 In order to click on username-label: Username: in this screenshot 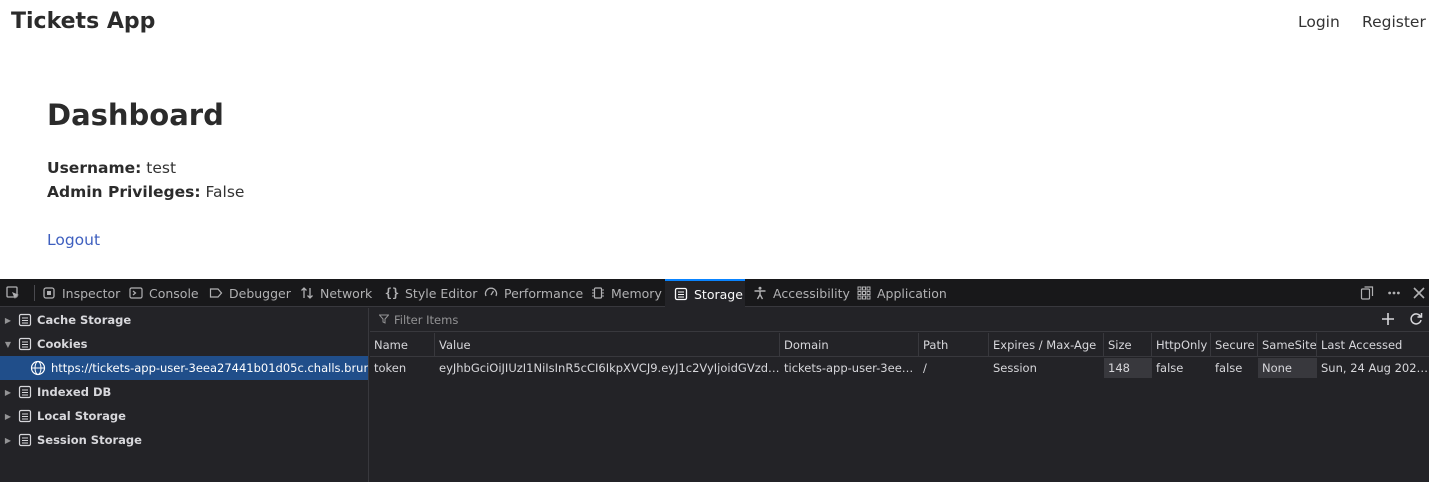, I will do `click(94, 168)`.